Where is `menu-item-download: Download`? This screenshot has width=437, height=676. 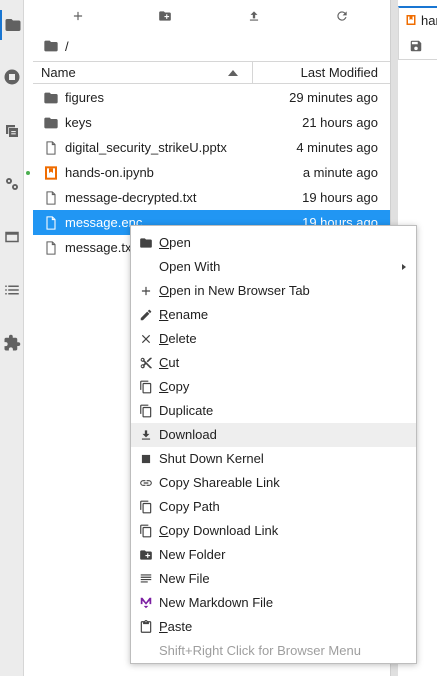
menu-item-download: Download is located at coordinates (273, 435).